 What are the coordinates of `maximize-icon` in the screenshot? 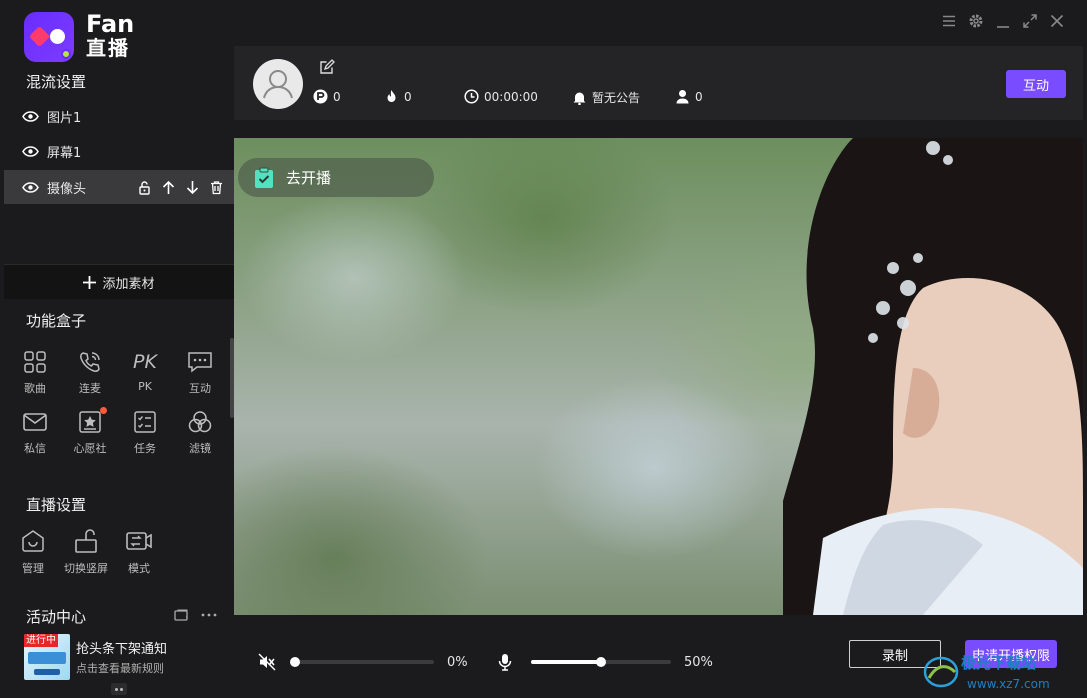 It's located at (1030, 21).